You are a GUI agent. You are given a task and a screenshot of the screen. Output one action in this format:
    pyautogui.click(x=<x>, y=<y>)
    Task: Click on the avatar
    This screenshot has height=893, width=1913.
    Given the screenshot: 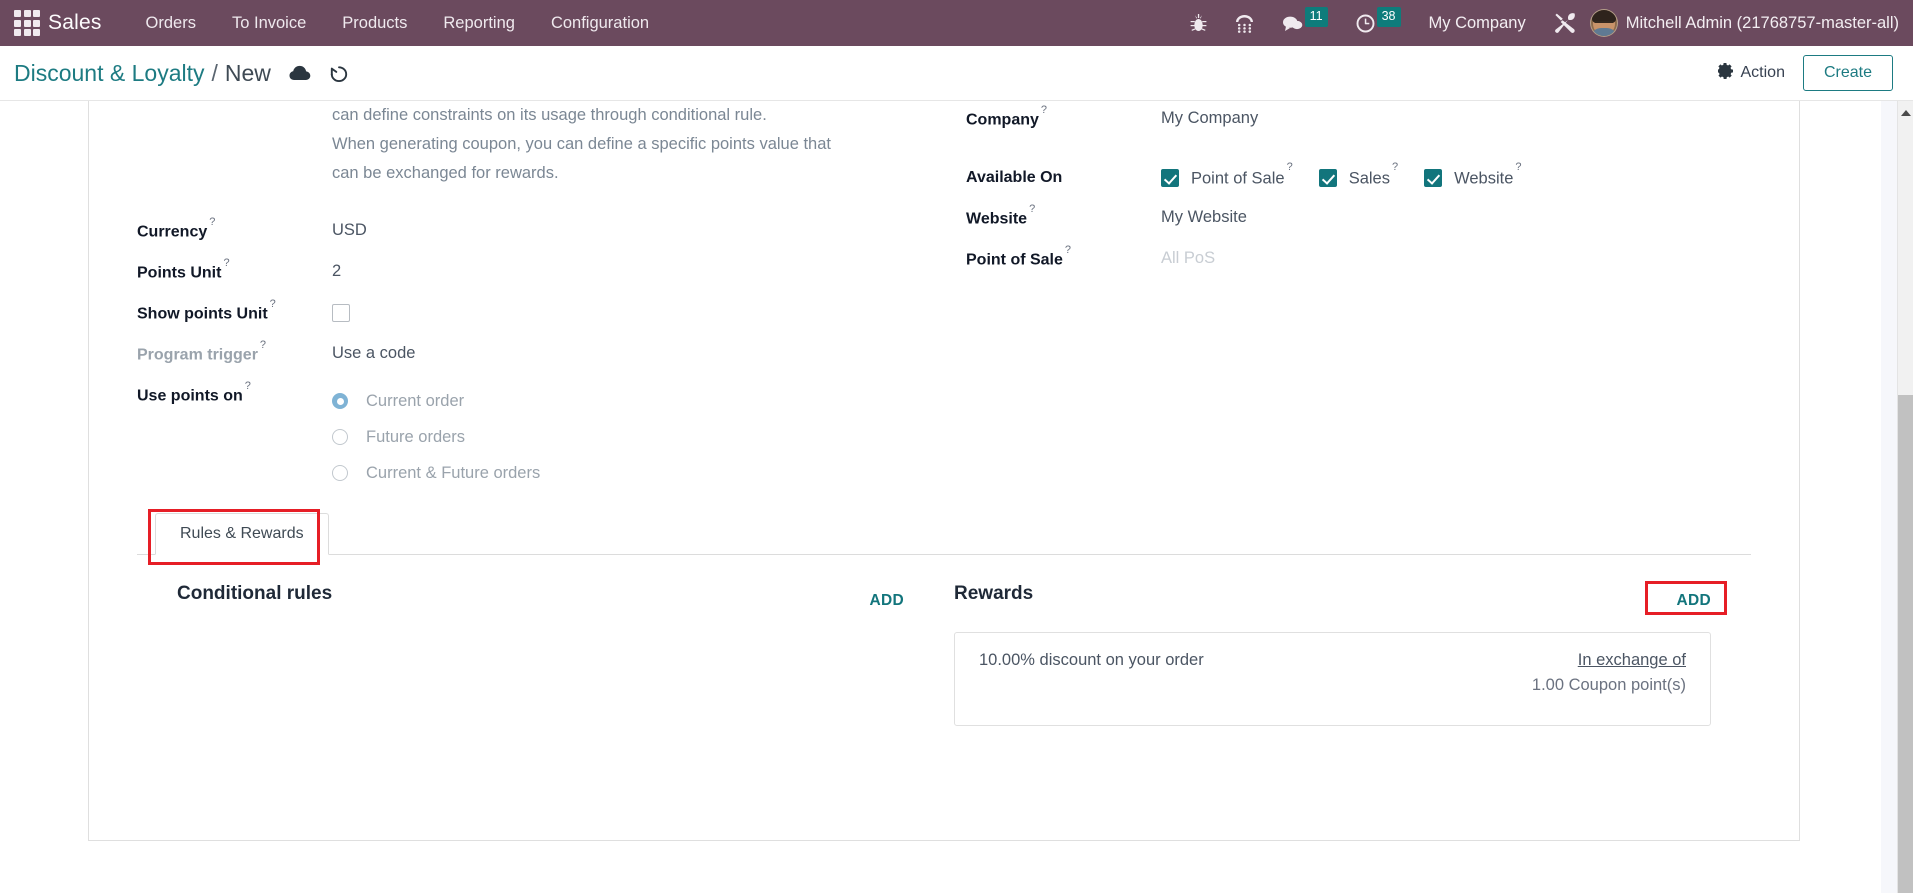 What is the action you would take?
    pyautogui.click(x=1603, y=23)
    